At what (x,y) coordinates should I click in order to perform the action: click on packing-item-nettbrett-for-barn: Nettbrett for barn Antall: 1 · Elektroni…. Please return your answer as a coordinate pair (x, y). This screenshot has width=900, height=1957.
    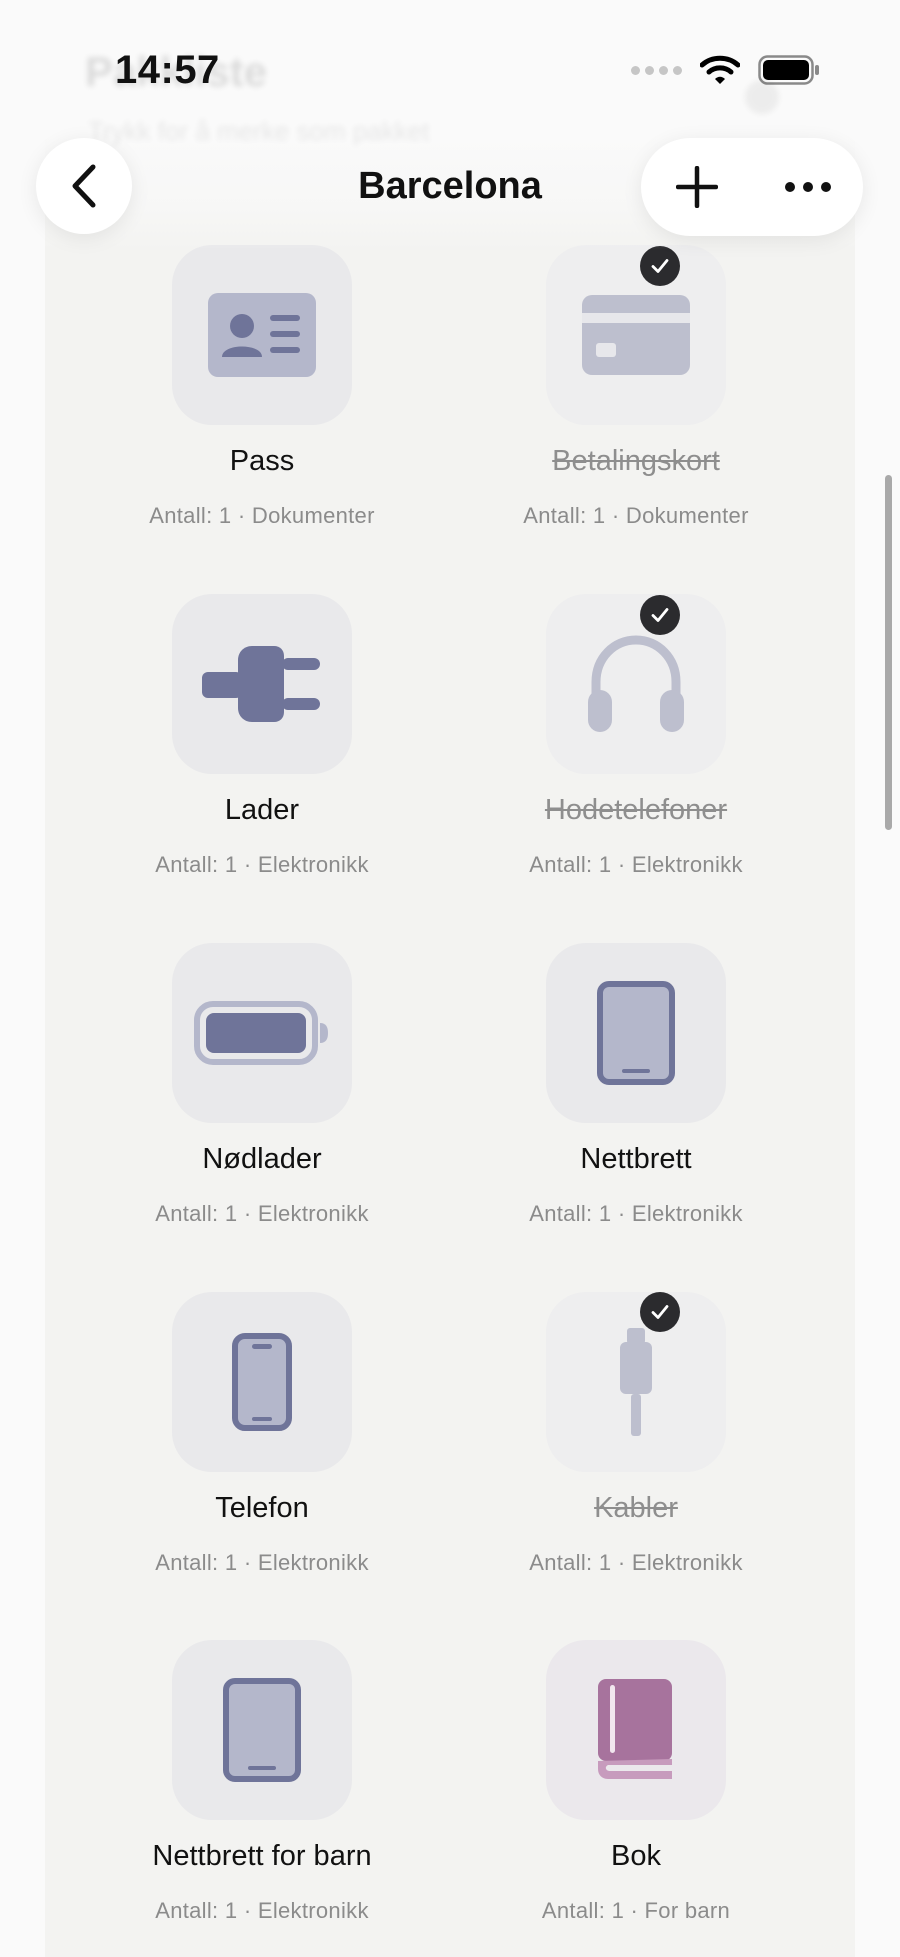
    Looking at the image, I should click on (262, 1790).